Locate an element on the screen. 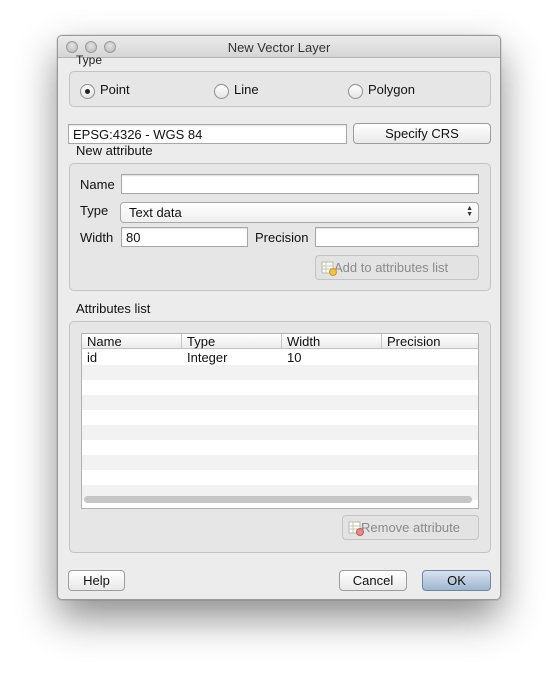 This screenshot has height=679, width=558. window-title: New Vector Layer is located at coordinates (279, 47).